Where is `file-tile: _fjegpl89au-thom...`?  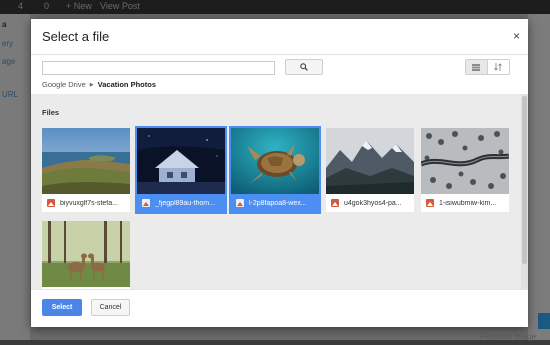
file-tile: _fjegpl89au-thom... is located at coordinates (181, 170).